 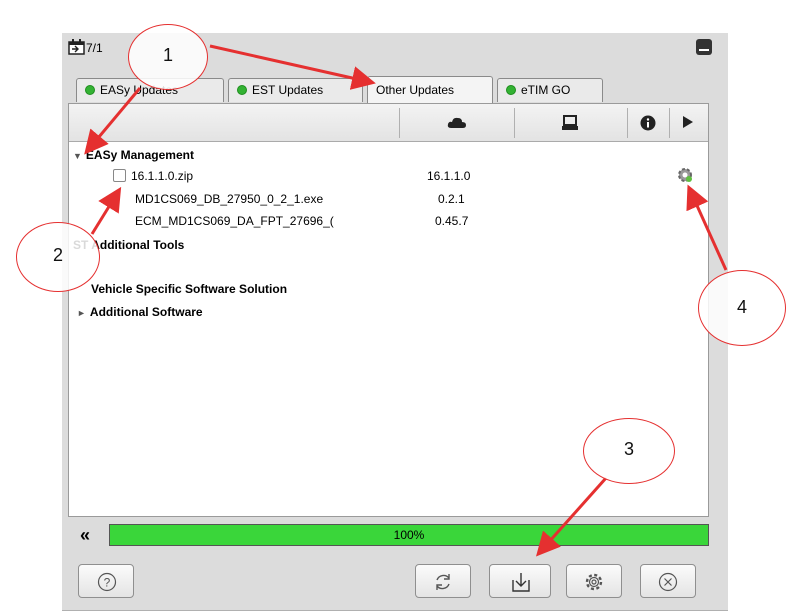 What do you see at coordinates (168, 57) in the screenshot?
I see `callout-1: 1` at bounding box center [168, 57].